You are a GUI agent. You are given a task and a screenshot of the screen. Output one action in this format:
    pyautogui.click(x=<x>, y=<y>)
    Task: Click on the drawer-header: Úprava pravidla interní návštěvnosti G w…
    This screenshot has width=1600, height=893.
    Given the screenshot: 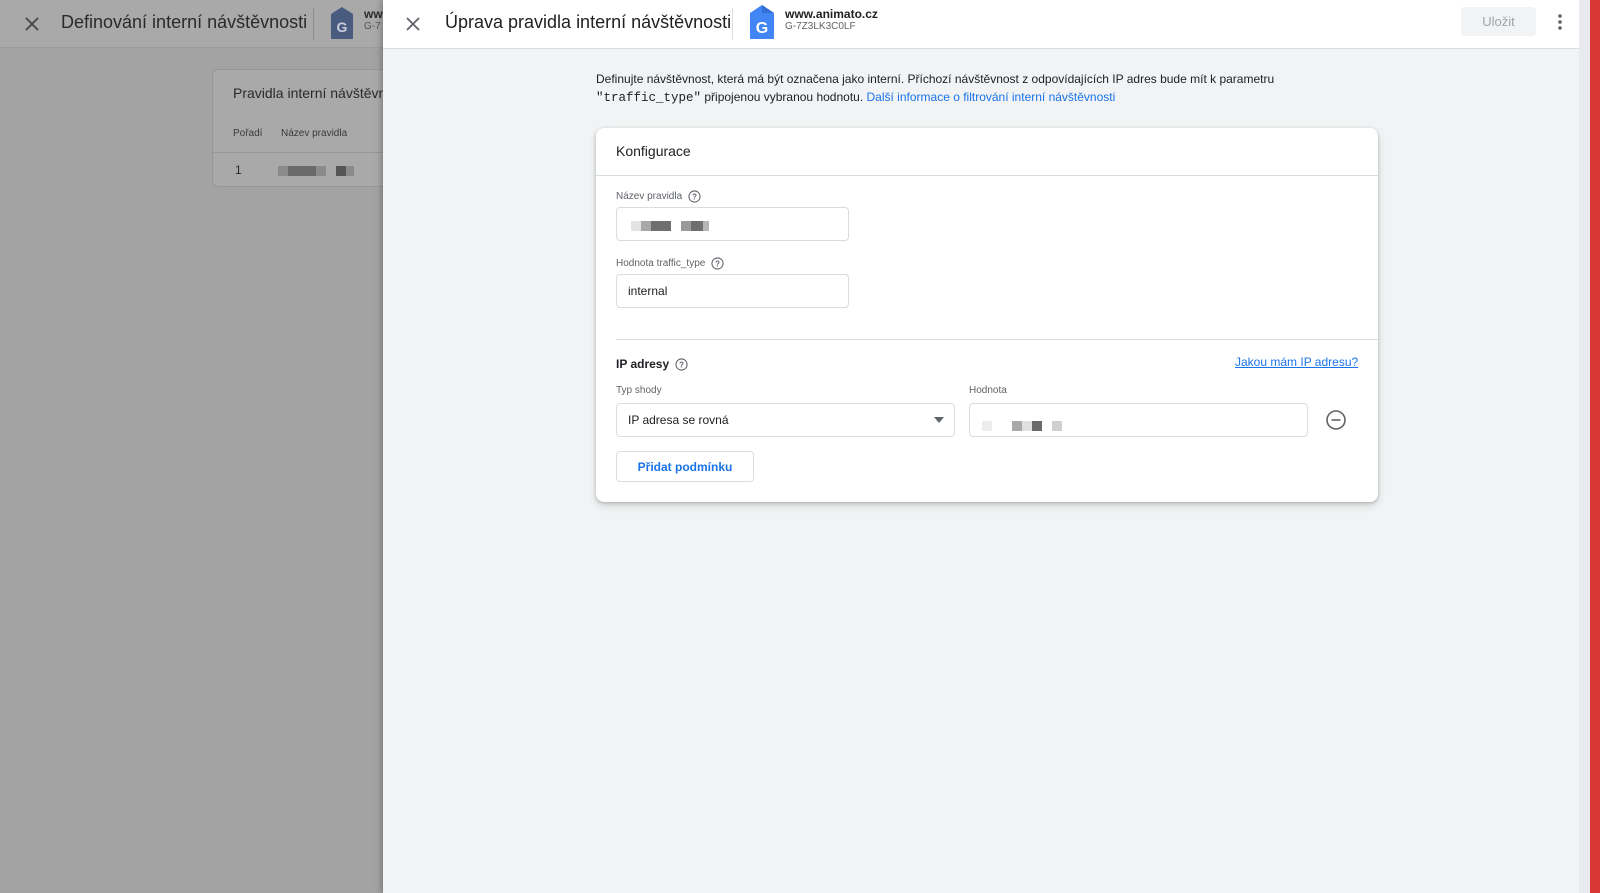 What is the action you would take?
    pyautogui.click(x=981, y=24)
    